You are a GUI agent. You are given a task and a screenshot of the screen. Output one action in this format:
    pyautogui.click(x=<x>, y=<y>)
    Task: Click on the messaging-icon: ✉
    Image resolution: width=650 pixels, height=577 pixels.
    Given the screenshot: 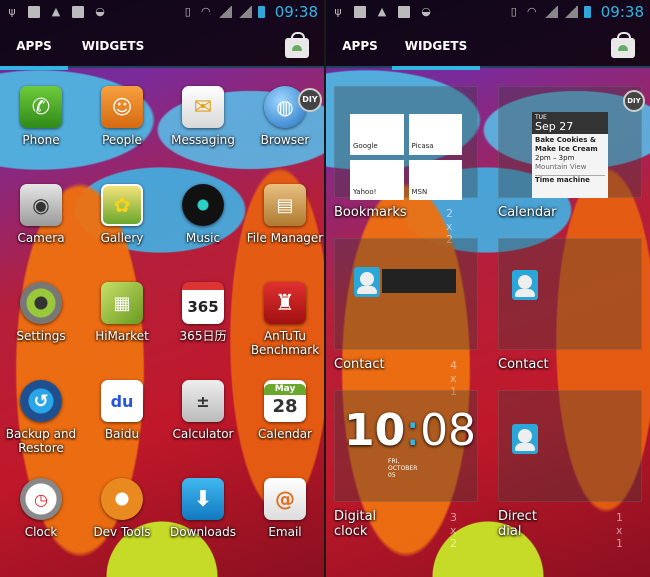 What is the action you would take?
    pyautogui.click(x=203, y=107)
    